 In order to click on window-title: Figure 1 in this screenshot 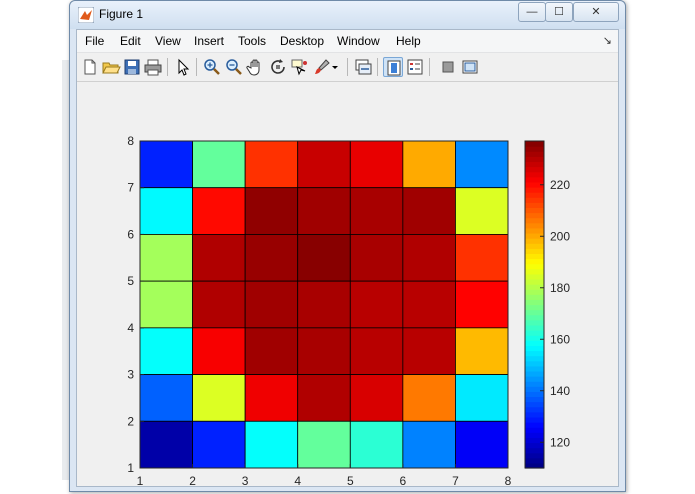, I will do `click(121, 14)`.